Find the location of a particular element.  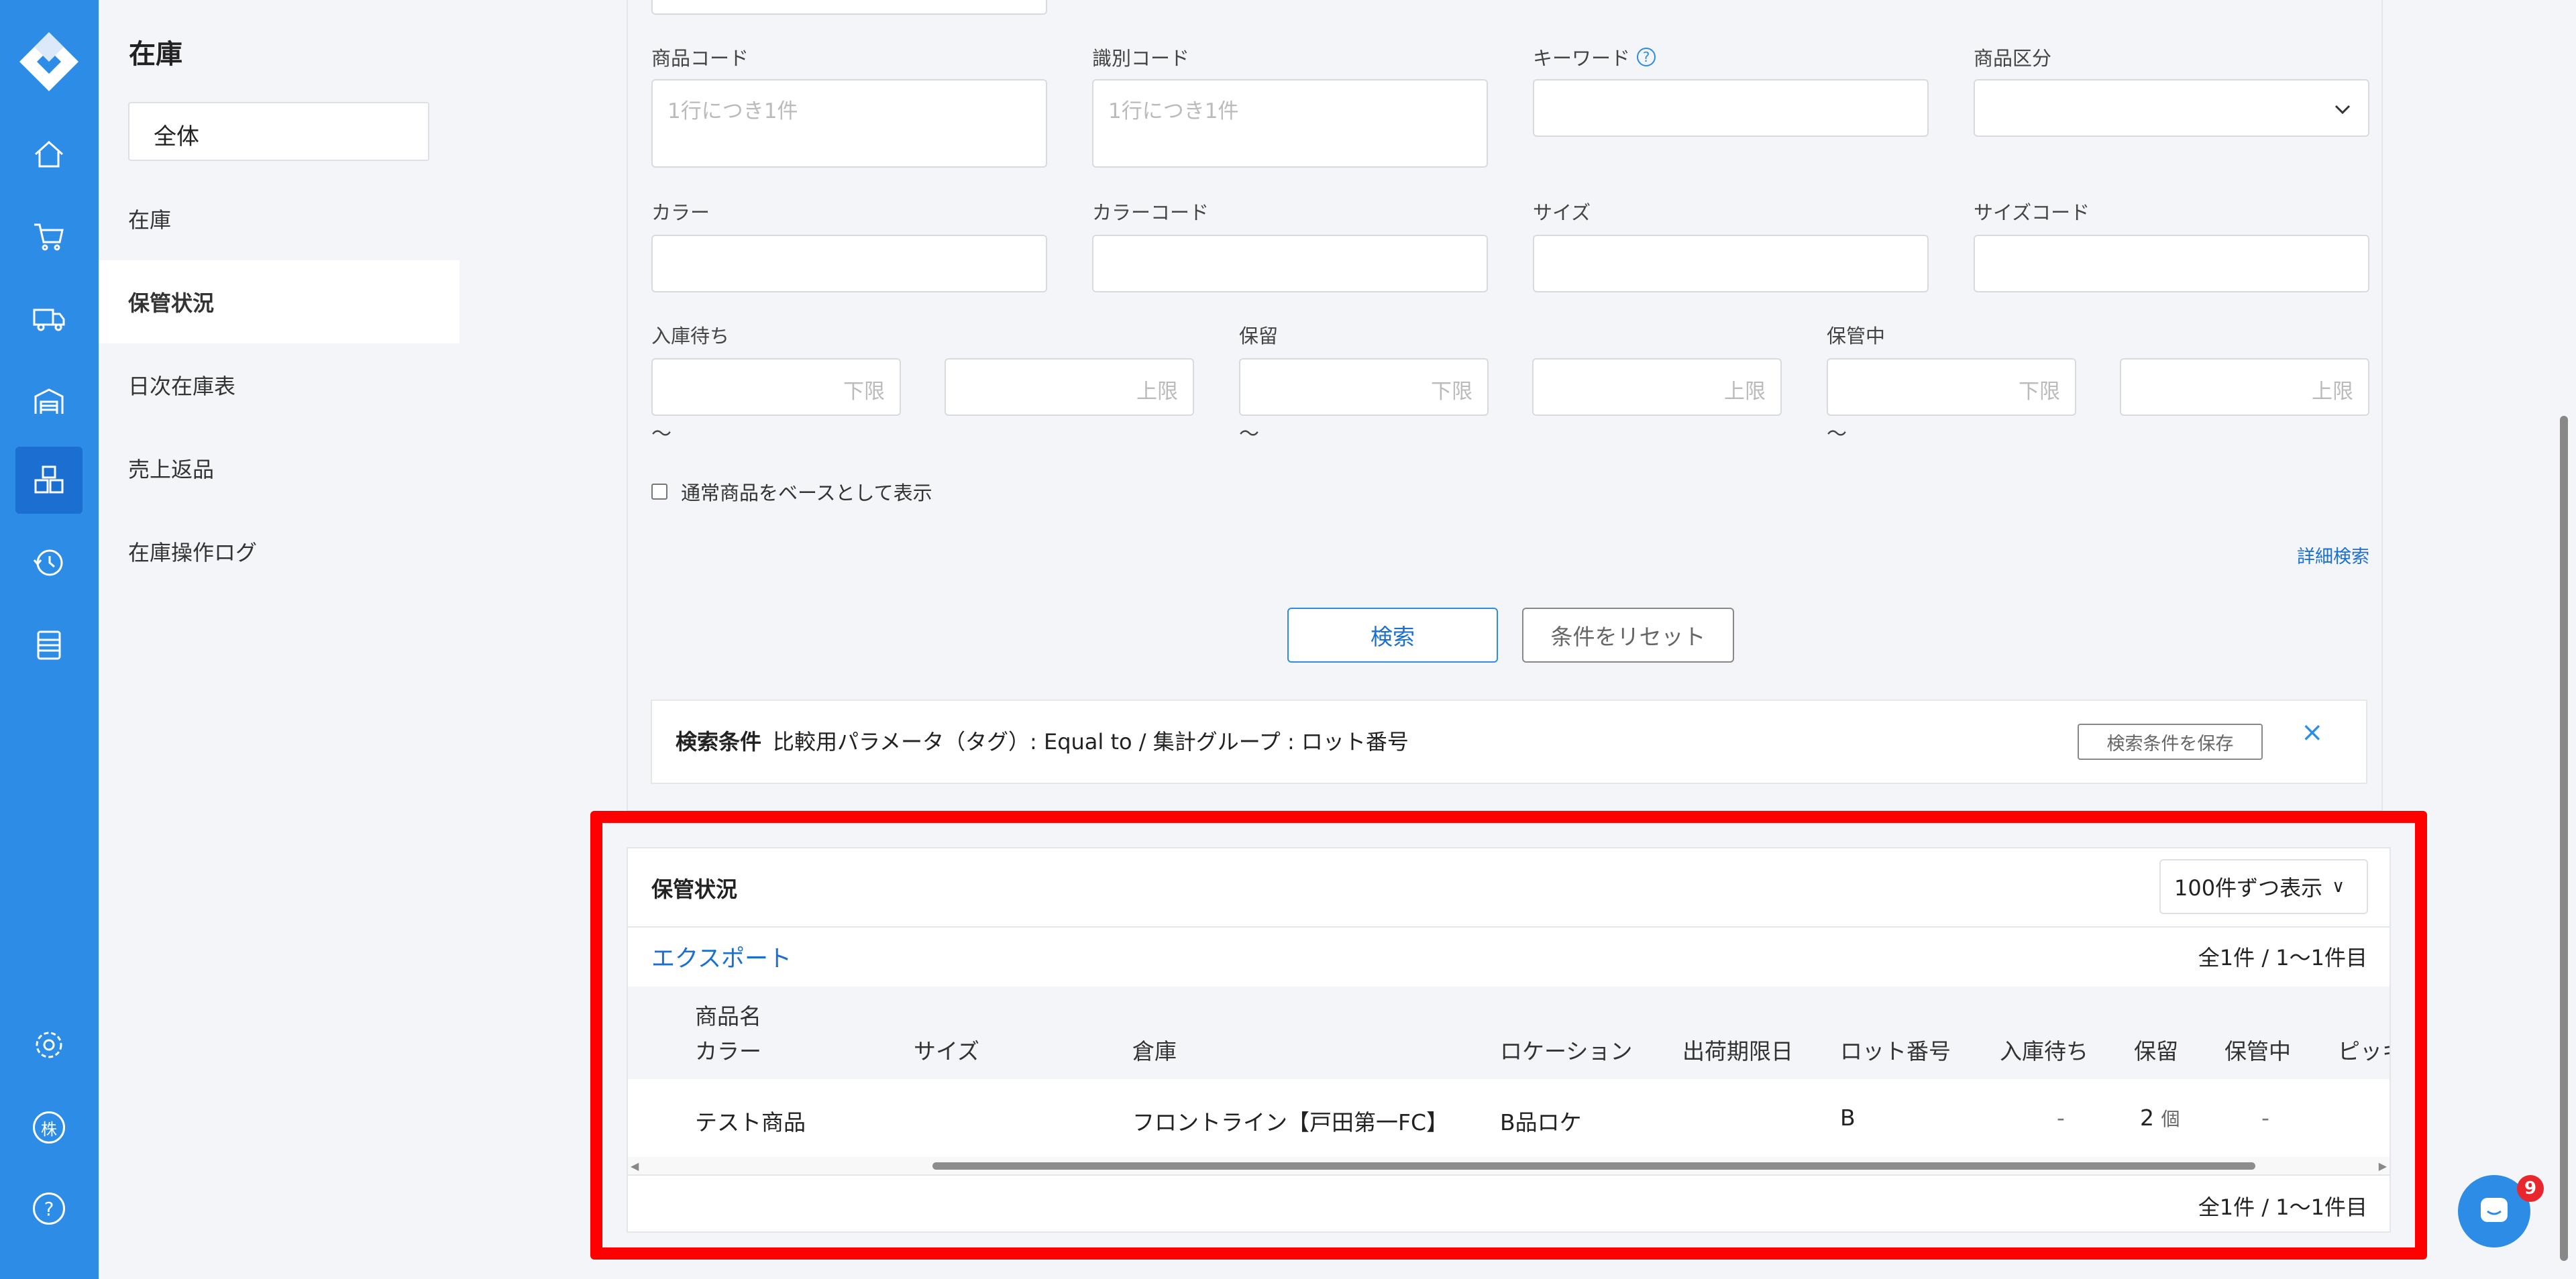

logo-icon is located at coordinates (49, 62).